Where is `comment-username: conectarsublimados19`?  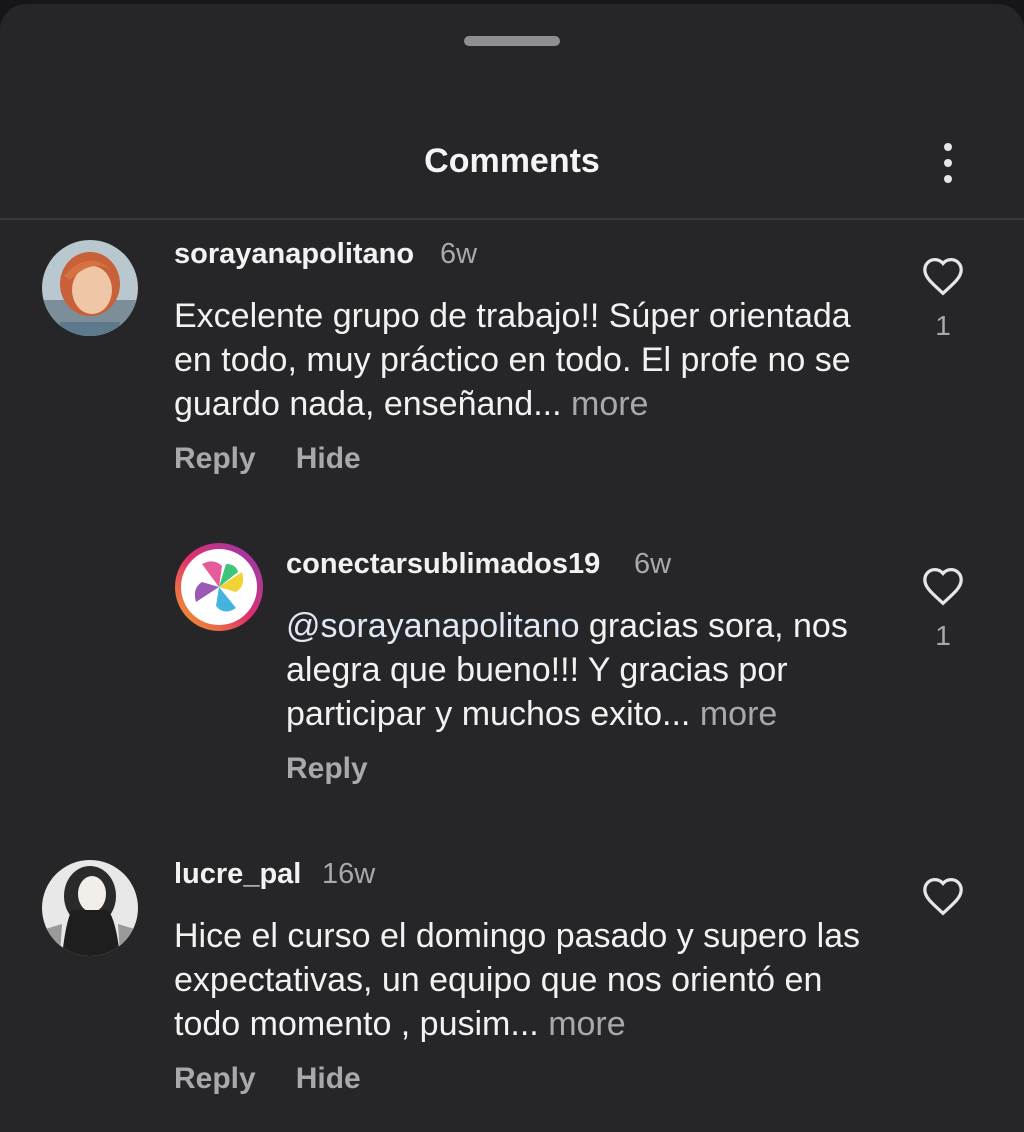 comment-username: conectarsublimados19 is located at coordinates (443, 564).